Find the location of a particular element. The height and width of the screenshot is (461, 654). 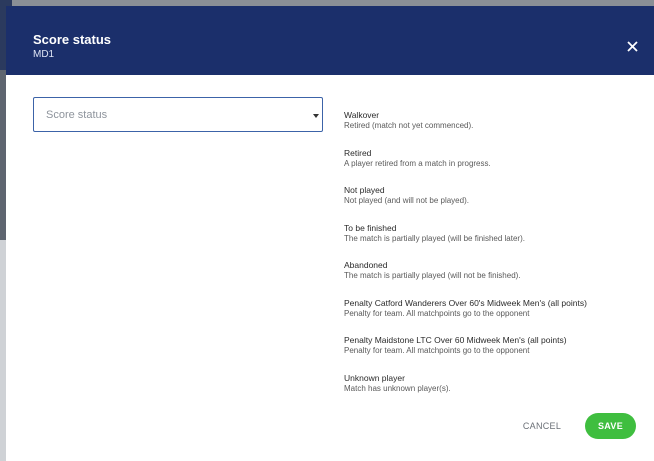

option-name: Retired is located at coordinates (358, 152).